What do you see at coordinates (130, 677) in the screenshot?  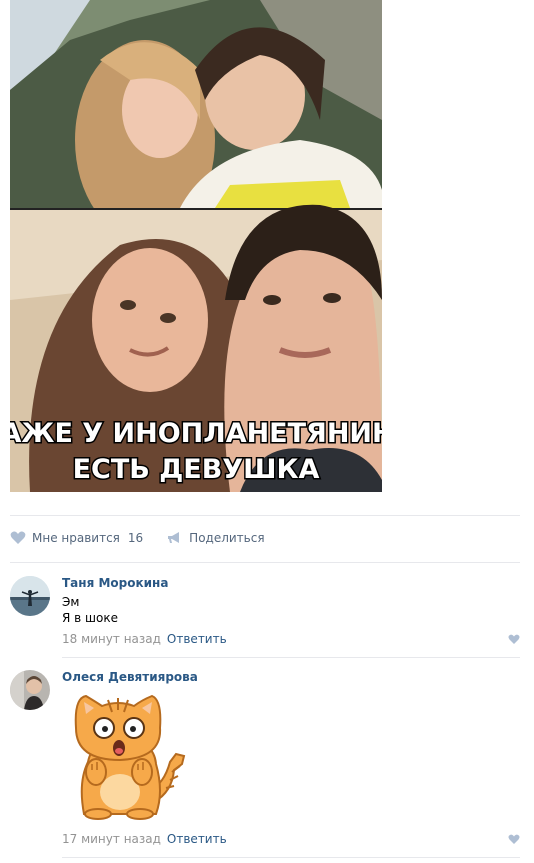 I see `comment-author: Олеся Девятиярова` at bounding box center [130, 677].